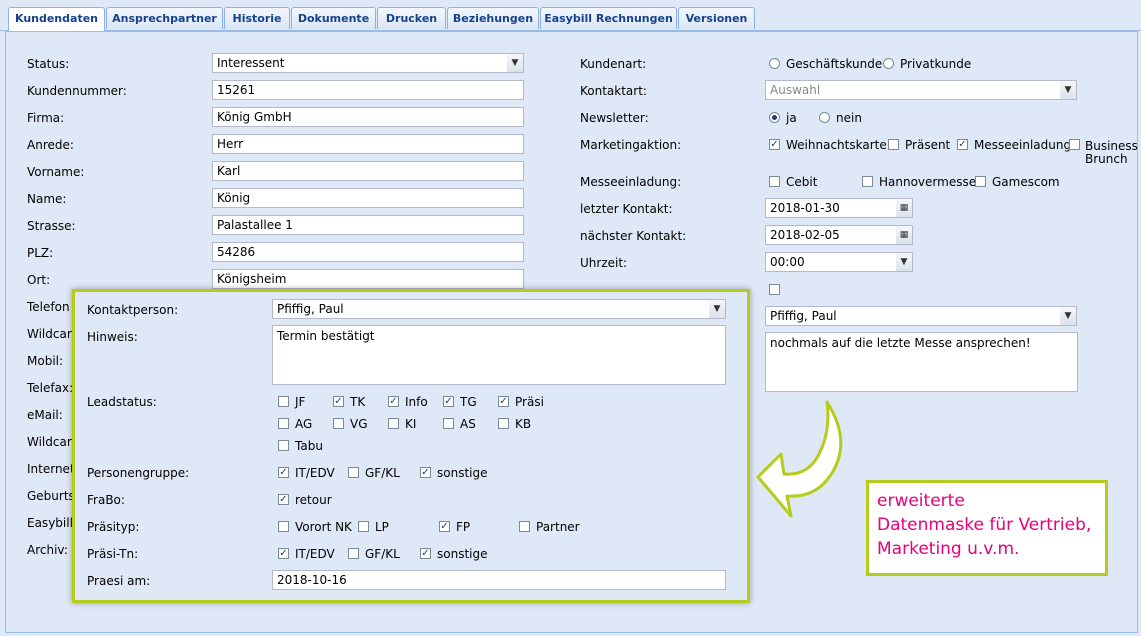 The image size is (1141, 636). Describe the element at coordinates (368, 252) in the screenshot. I see `plz-field: 54286` at that location.